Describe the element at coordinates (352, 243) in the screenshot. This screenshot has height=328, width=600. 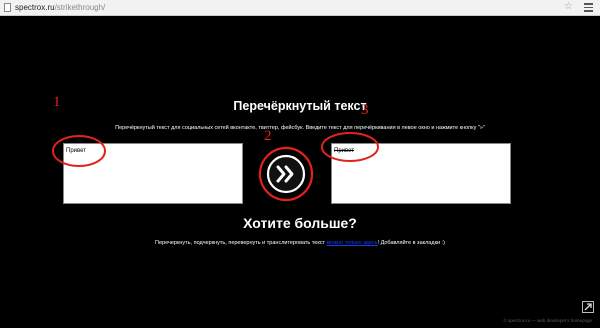
I see `more-link: можно только здесь` at that location.